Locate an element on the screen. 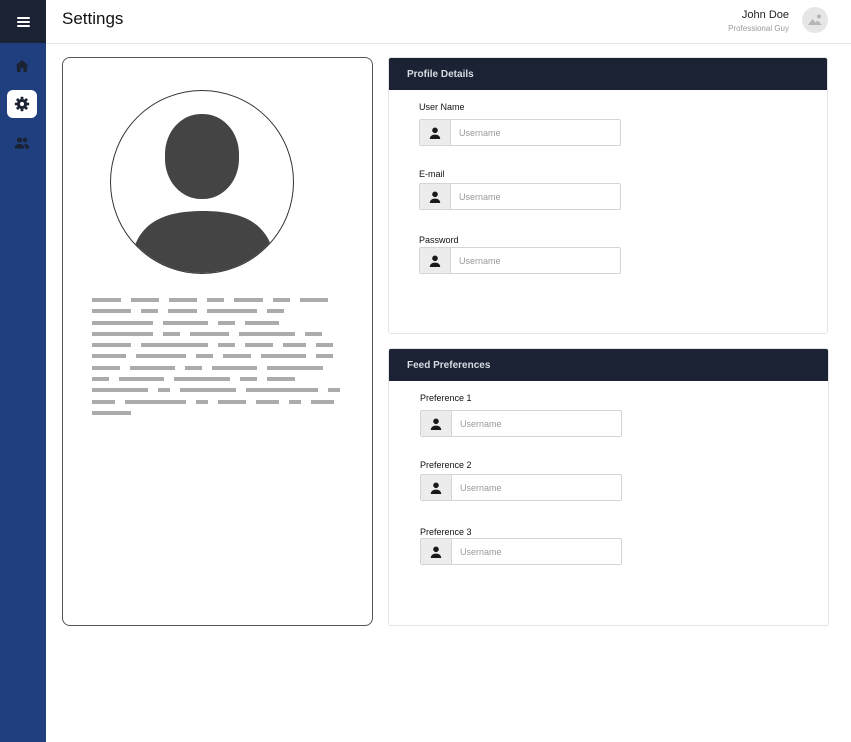 This screenshot has height=742, width=851. preference-2-input is located at coordinates (536, 487).